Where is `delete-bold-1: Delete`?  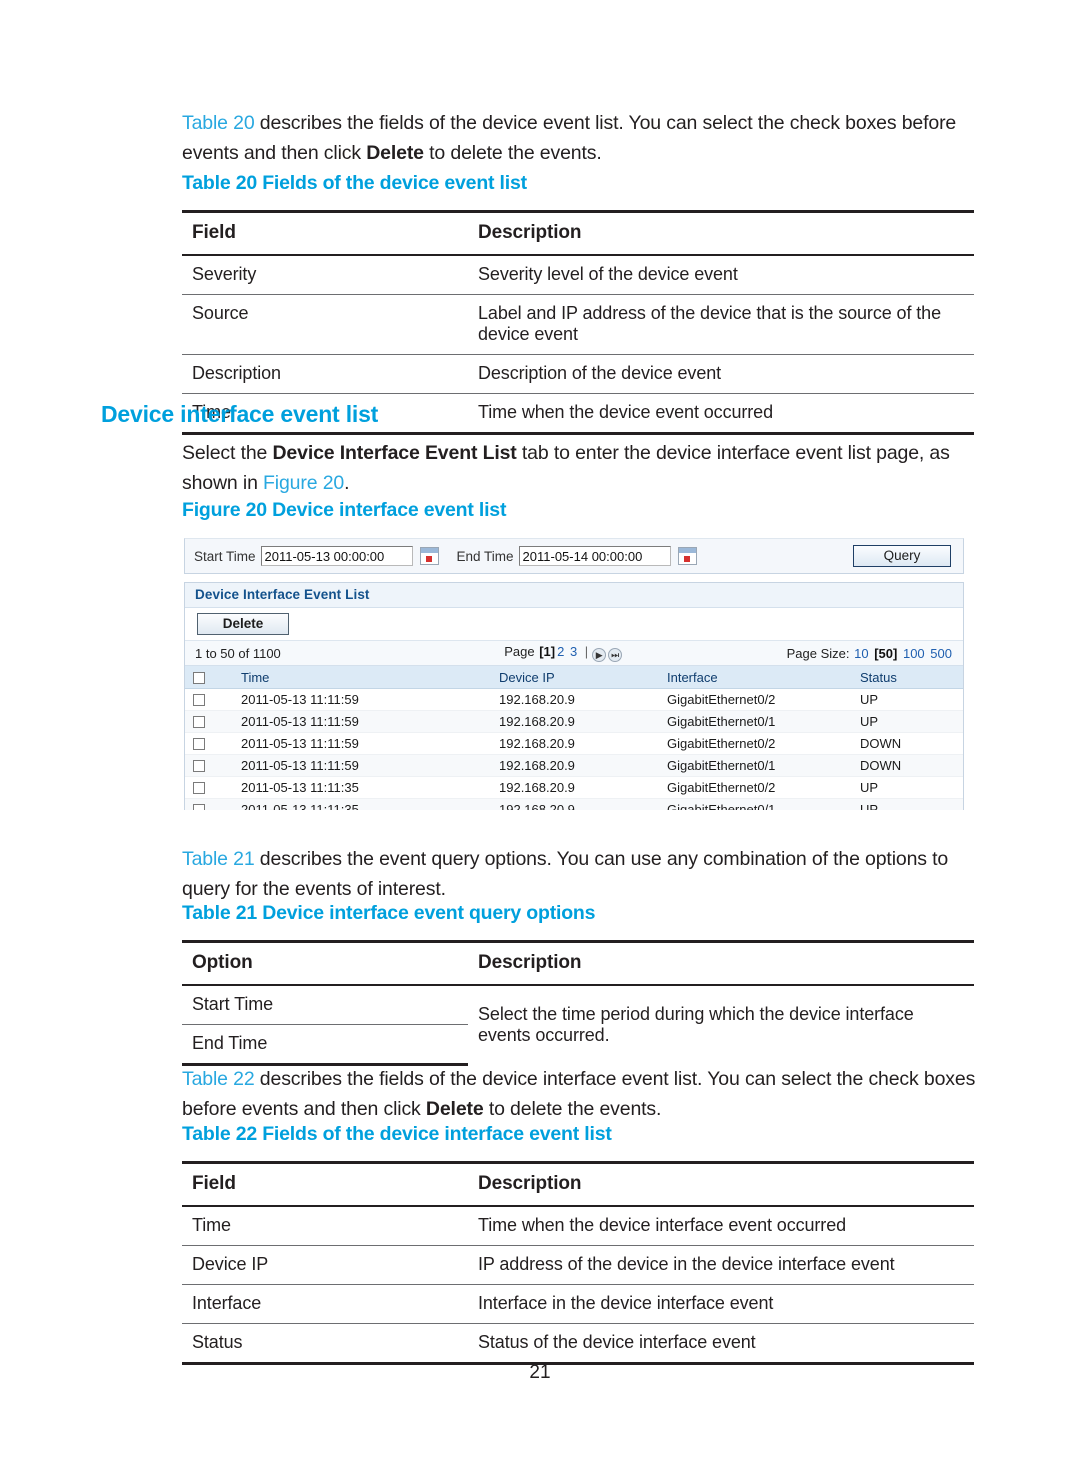
delete-bold-1: Delete is located at coordinates (395, 153).